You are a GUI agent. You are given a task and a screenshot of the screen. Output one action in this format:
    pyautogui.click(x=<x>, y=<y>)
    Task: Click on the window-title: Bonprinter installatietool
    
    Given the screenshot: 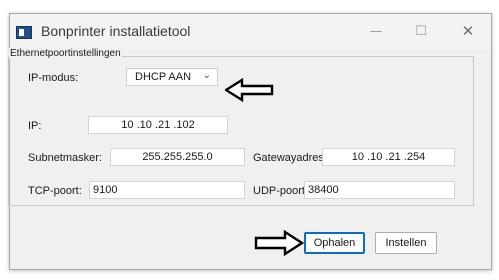 What is the action you would take?
    pyautogui.click(x=116, y=31)
    